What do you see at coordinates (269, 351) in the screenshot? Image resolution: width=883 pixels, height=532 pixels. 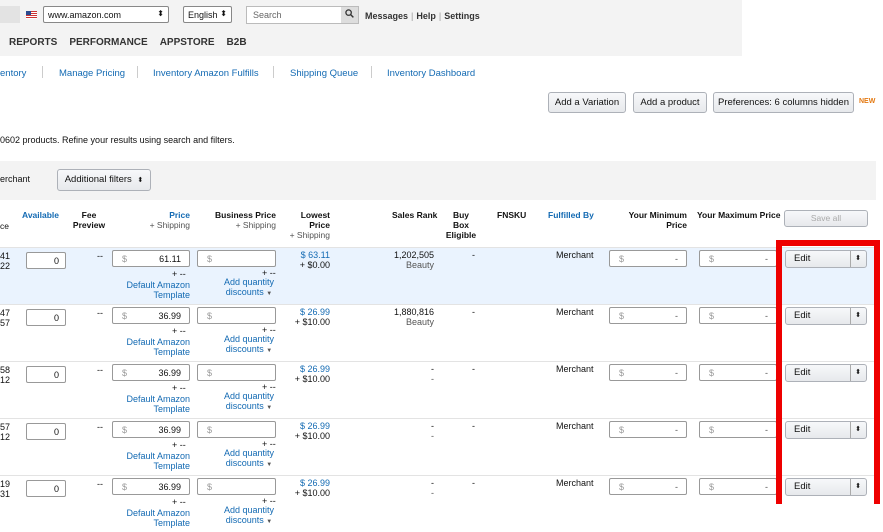 I see `caret-down-icon: ▼` at bounding box center [269, 351].